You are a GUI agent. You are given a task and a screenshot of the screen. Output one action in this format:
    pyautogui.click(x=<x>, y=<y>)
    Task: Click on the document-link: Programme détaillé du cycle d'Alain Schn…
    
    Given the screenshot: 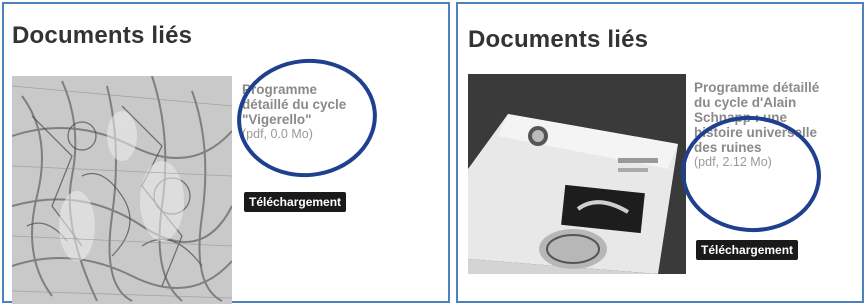 What is the action you would take?
    pyautogui.click(x=759, y=125)
    